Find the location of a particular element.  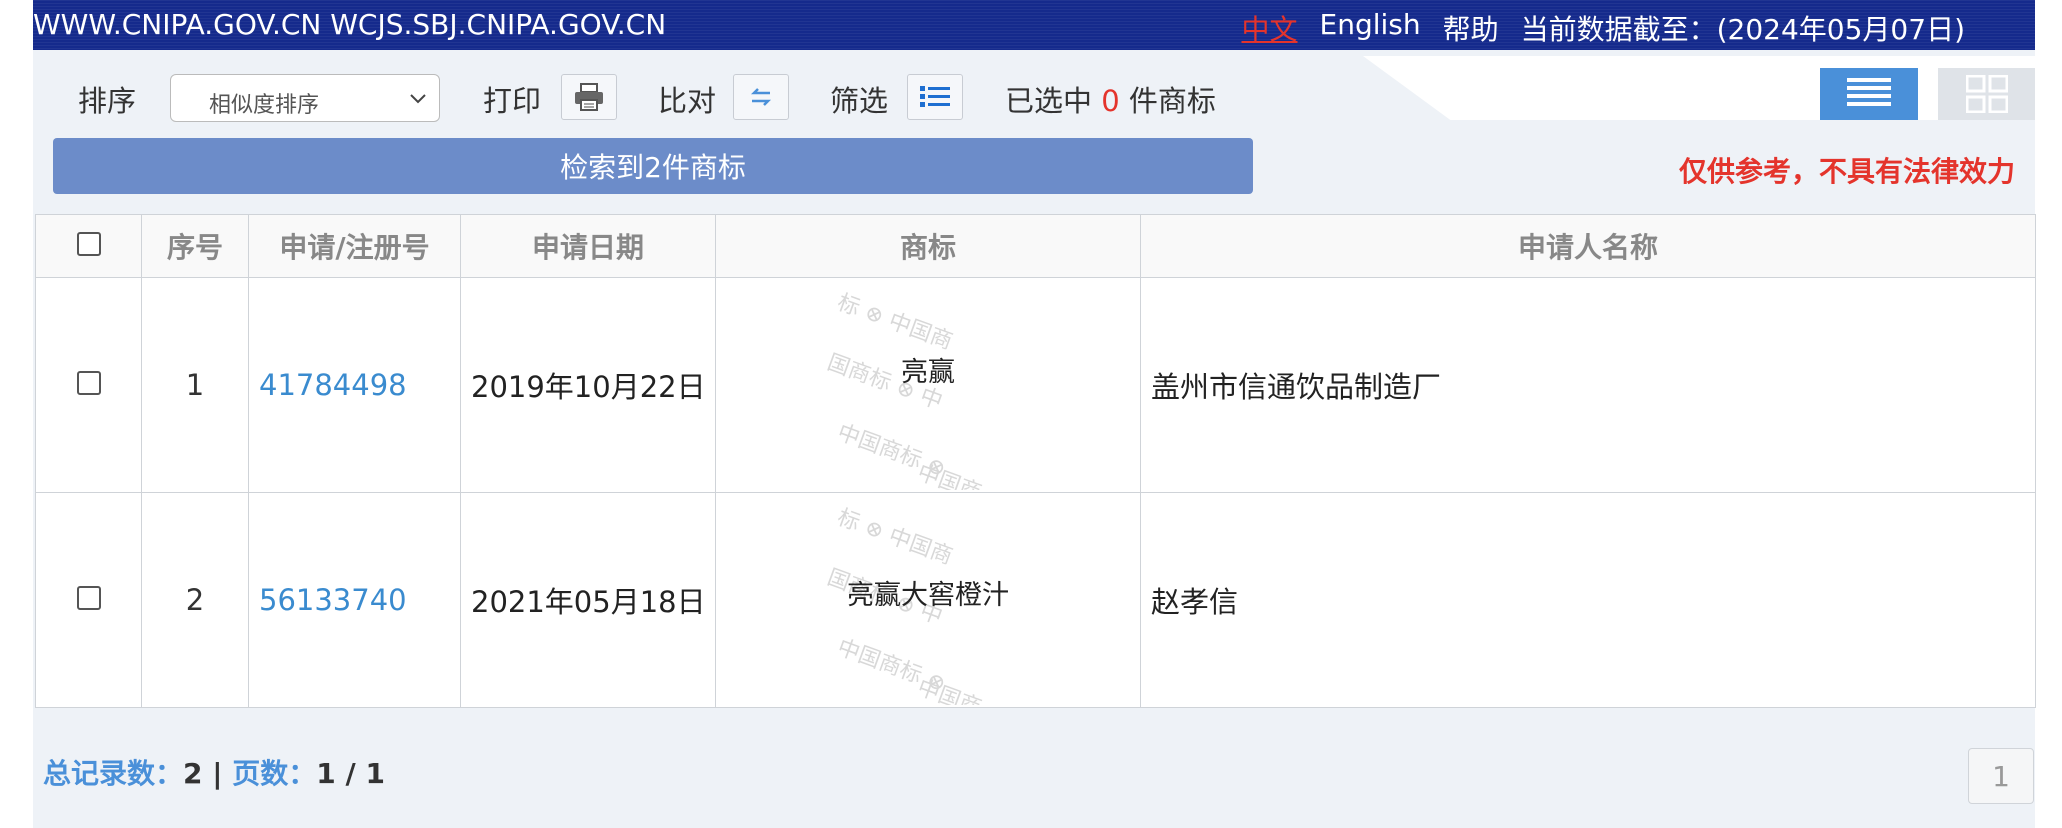

table-header-row: 序号 申请/注册号 申请日期 商标 申请人名称 is located at coordinates (1035, 246).